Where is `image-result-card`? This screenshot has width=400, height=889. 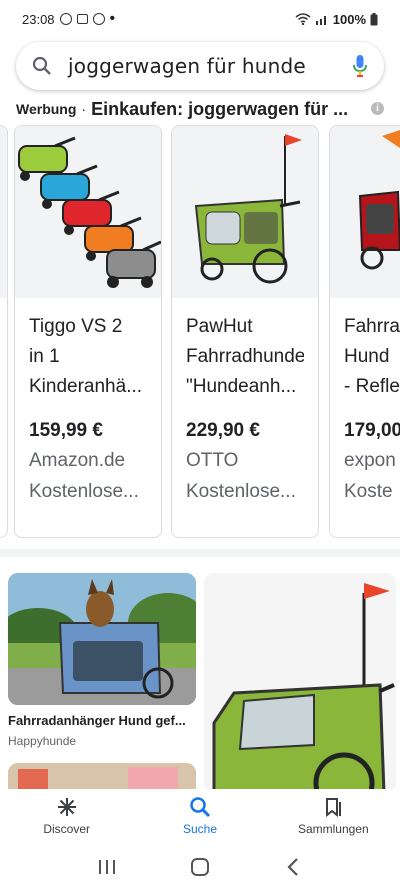 image-result-card is located at coordinates (300, 683).